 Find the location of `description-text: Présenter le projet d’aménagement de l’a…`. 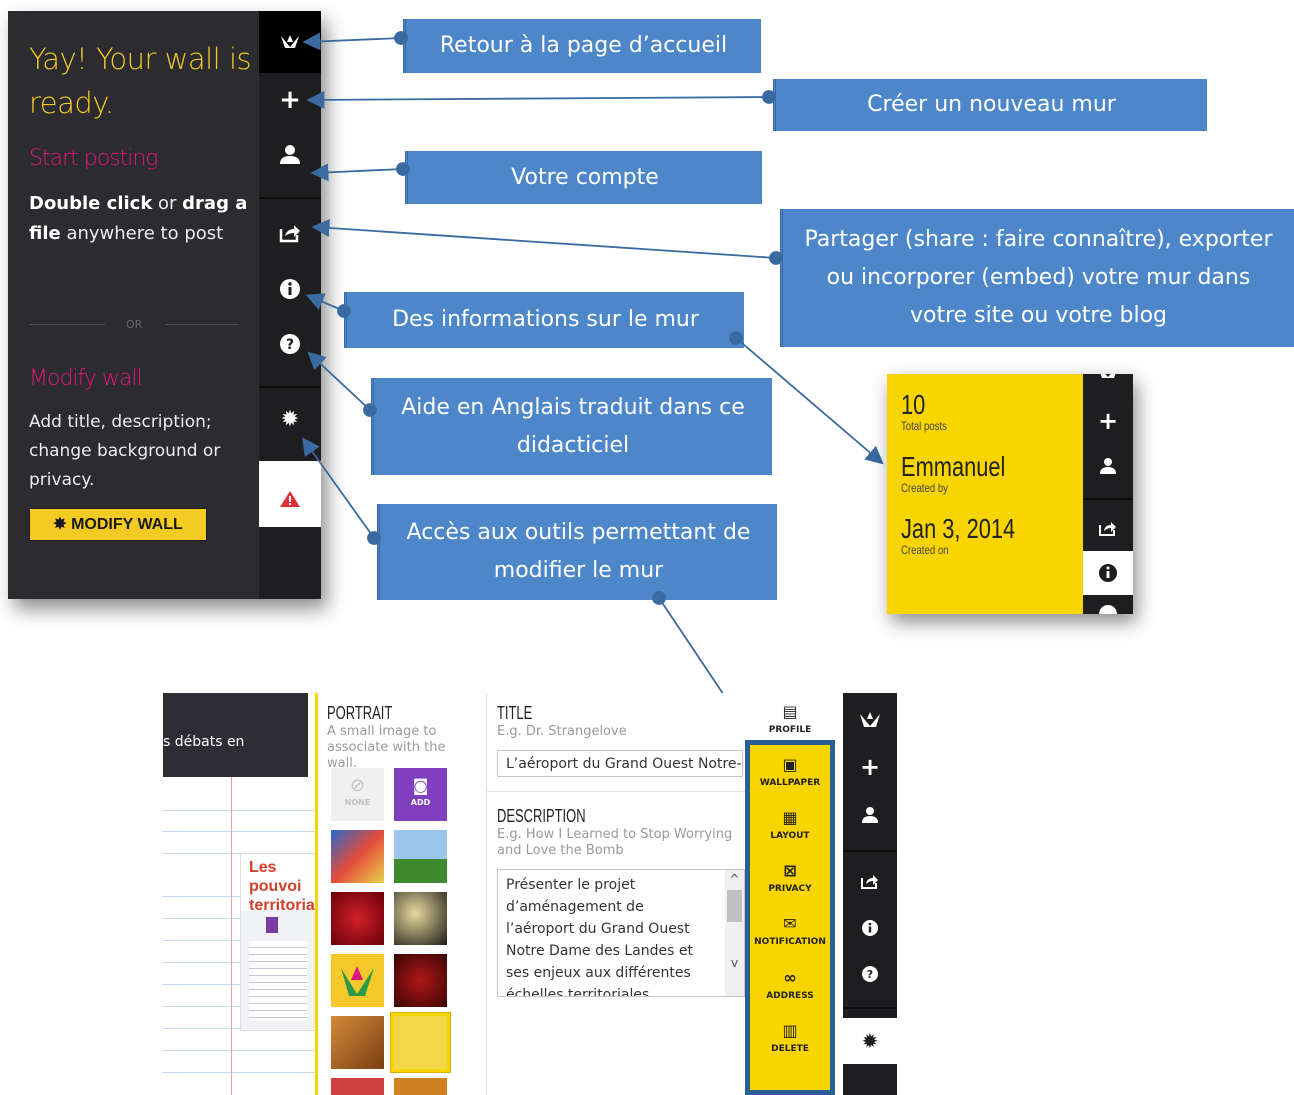

description-text: Présenter le projet d’aménagement de l’a… is located at coordinates (599, 937).